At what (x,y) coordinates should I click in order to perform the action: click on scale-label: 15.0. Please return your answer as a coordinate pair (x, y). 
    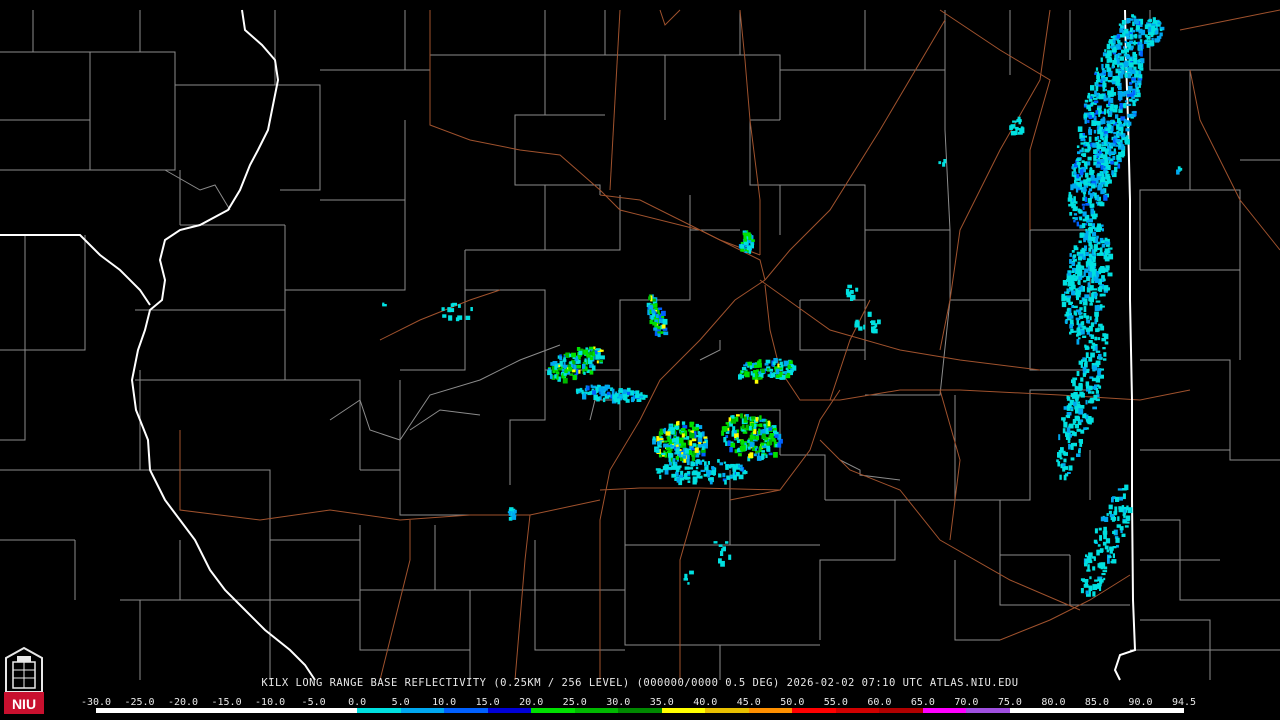
    Looking at the image, I should click on (487, 702).